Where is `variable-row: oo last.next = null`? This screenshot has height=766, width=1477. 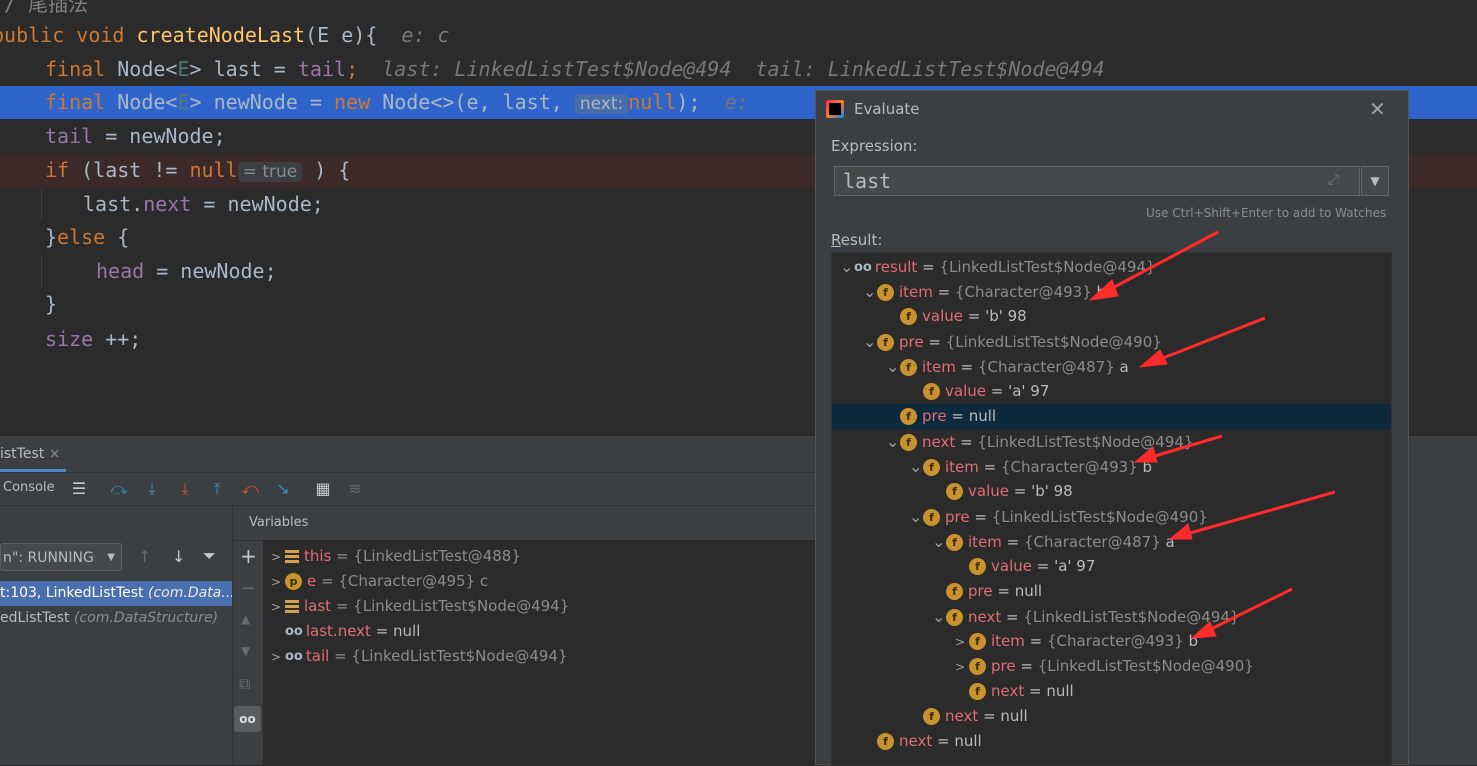
variable-row: oo last.next = null is located at coordinates (352, 631).